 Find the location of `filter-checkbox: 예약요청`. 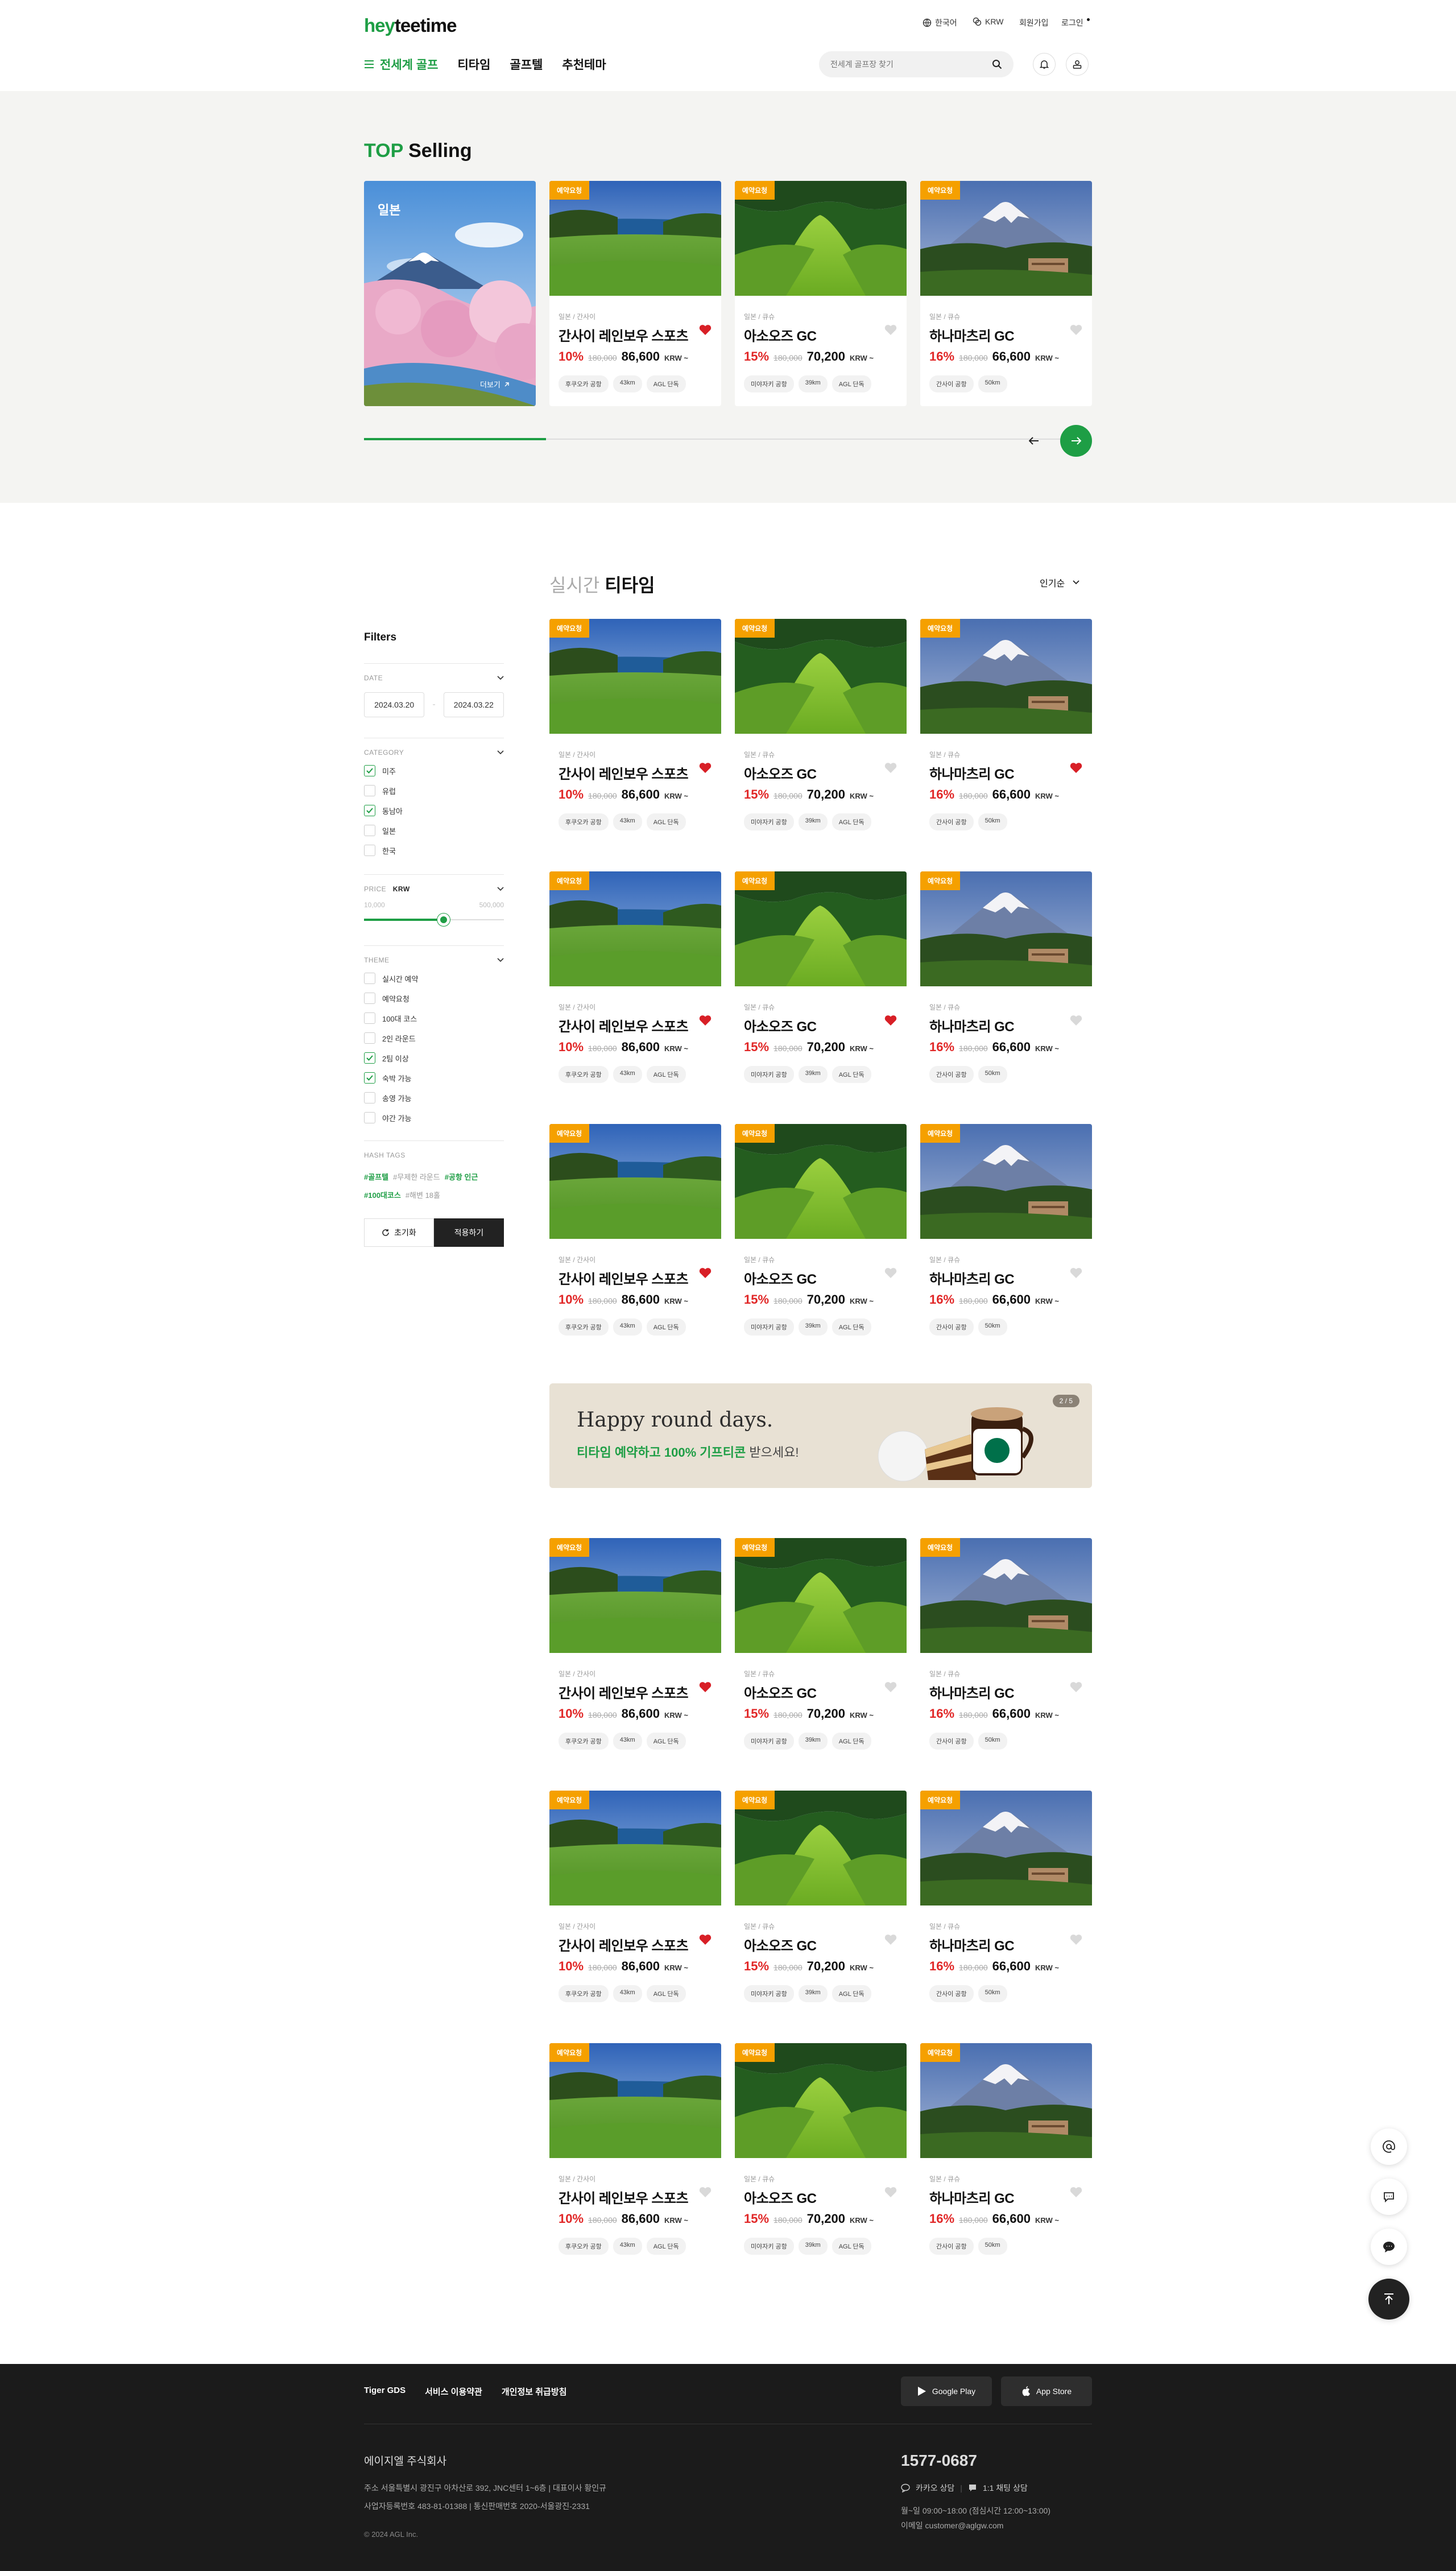

filter-checkbox: 예약요청 is located at coordinates (434, 998).